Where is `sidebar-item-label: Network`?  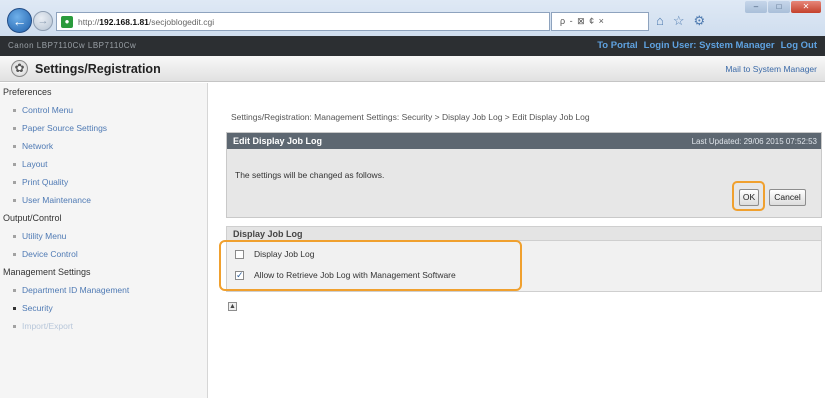 sidebar-item-label: Network is located at coordinates (38, 146).